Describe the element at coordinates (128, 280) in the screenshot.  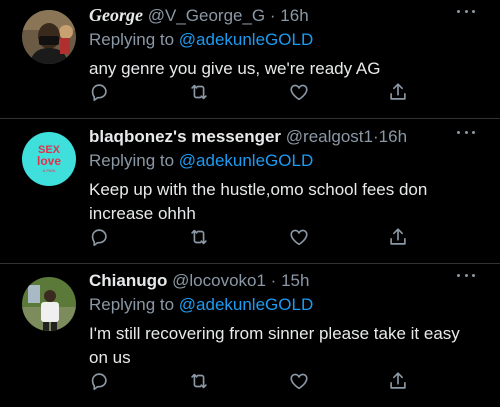
I see `display-name: Chianugo` at that location.